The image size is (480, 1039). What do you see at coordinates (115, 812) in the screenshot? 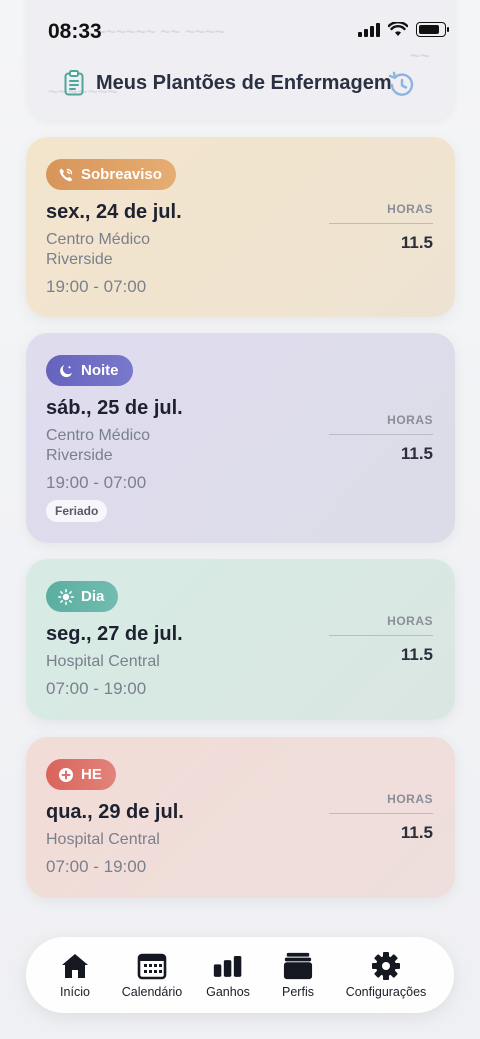
I see `shift-date: qua., 29 de jul.` at bounding box center [115, 812].